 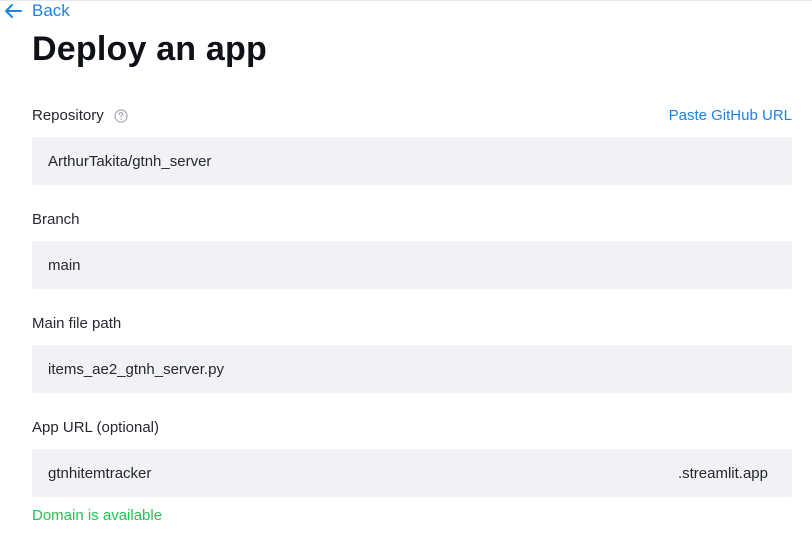 I want to click on back-button: Back, so click(x=37, y=11).